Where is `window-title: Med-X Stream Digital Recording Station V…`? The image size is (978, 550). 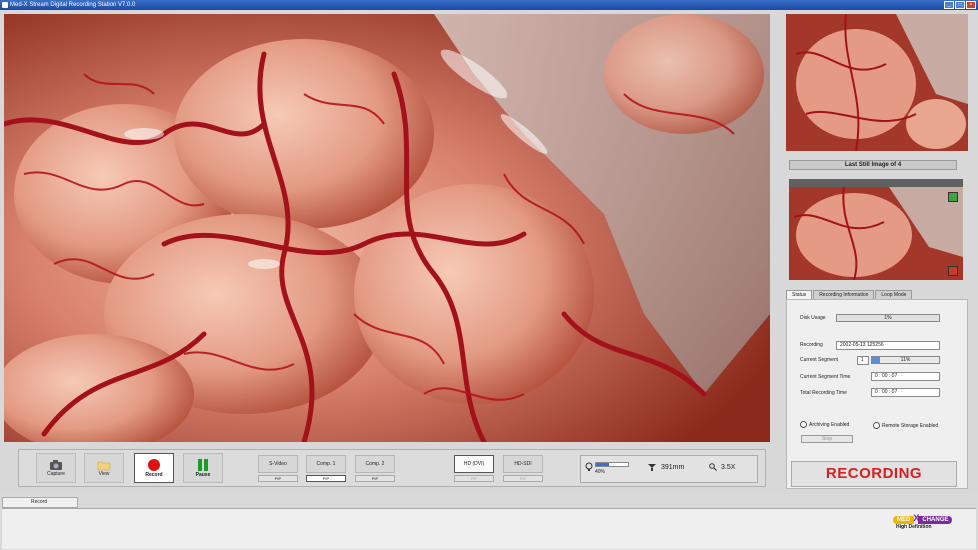
window-title: Med-X Stream Digital Recording Station V… is located at coordinates (73, 5).